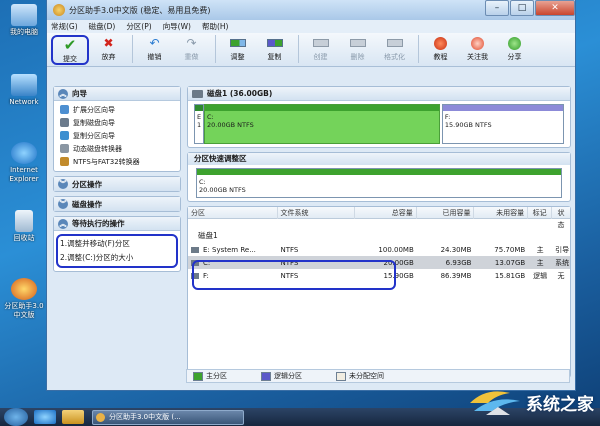 The width and height of the screenshot is (600, 426). I want to click on quick-resize-panel: 分区快速调整区 C: 20.00GB NTFS, so click(379, 177).